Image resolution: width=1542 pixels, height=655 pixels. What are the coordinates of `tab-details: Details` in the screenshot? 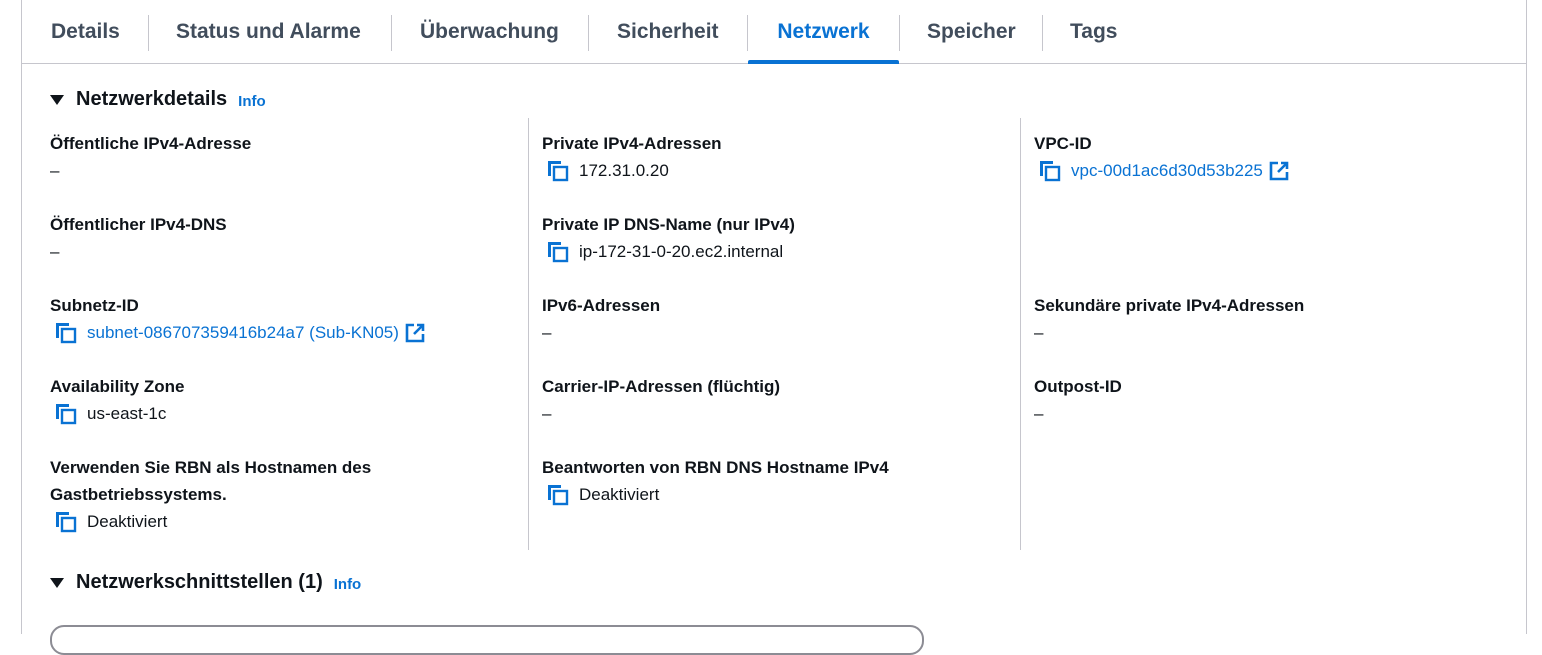 It's located at (85, 32).